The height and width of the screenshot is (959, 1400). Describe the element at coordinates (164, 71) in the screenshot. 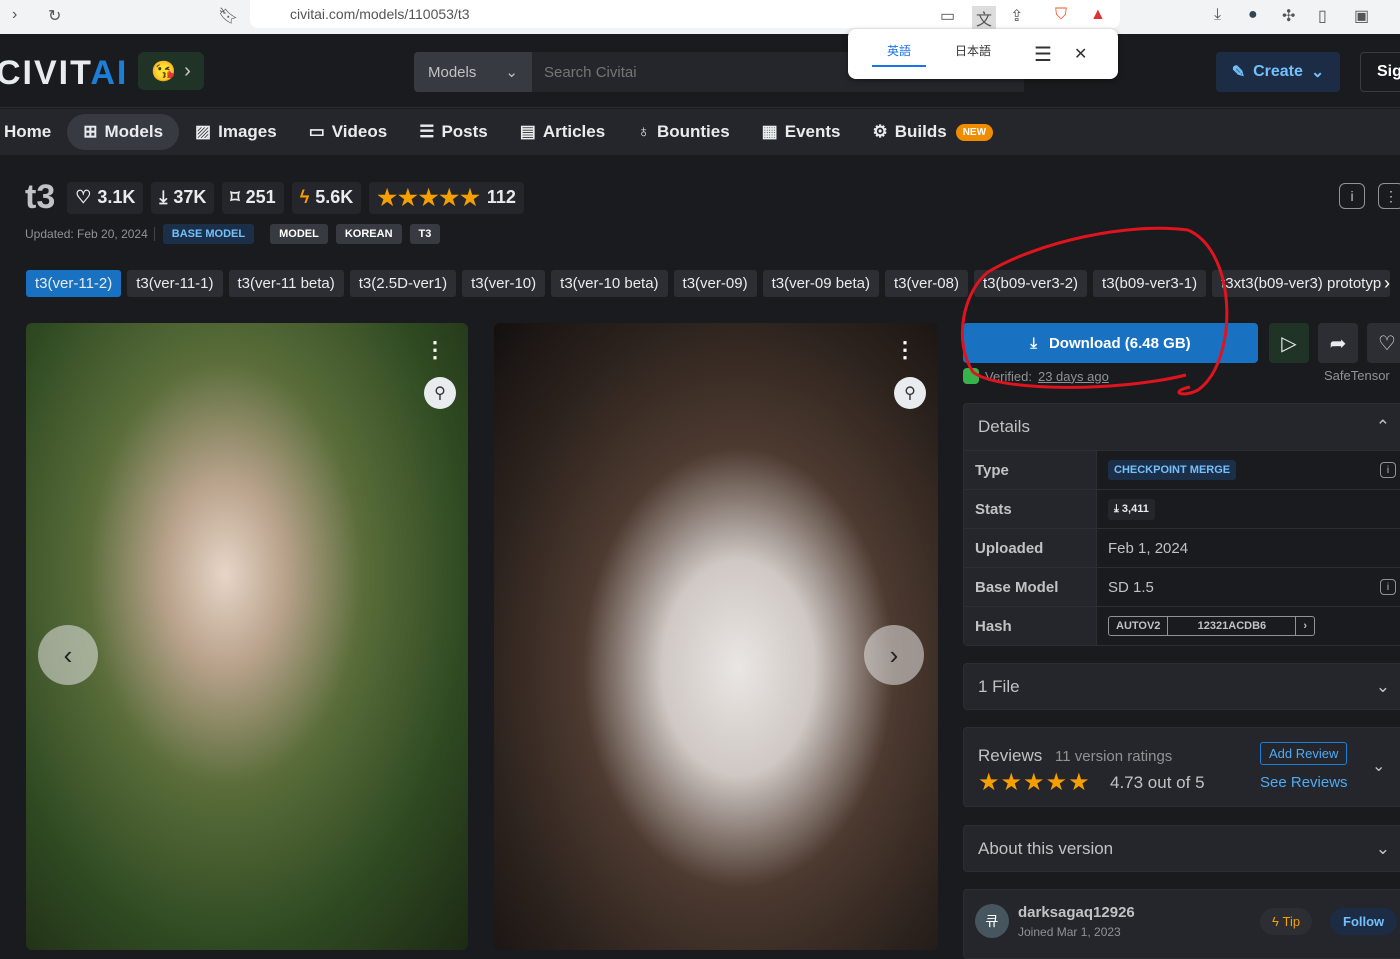

I see `emoji-icon: 😘` at that location.